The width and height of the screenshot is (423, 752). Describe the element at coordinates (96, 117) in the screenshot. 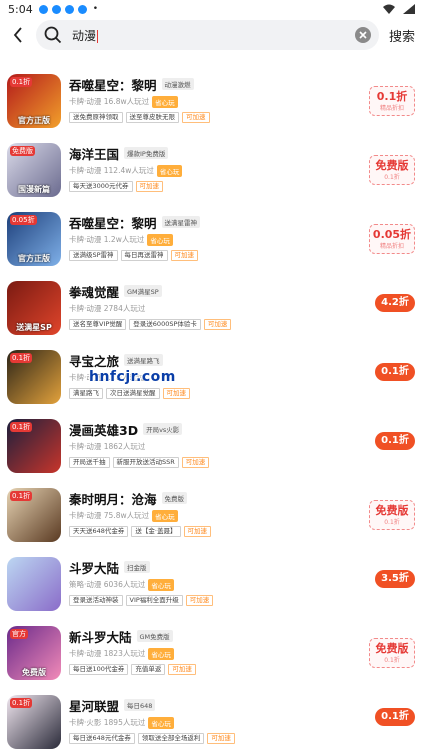

I see `promo-tag: 送免费原神领取` at that location.